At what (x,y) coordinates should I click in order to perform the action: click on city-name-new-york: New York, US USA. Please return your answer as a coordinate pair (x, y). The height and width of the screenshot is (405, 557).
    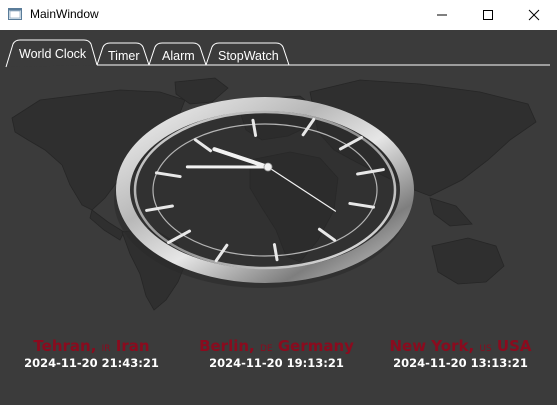
    Looking at the image, I should click on (460, 346).